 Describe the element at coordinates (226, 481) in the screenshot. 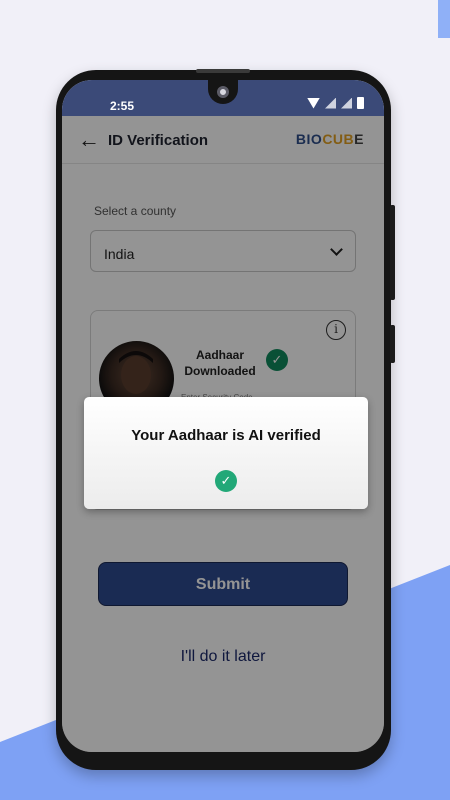

I see `check-circle-icon: ✓` at that location.